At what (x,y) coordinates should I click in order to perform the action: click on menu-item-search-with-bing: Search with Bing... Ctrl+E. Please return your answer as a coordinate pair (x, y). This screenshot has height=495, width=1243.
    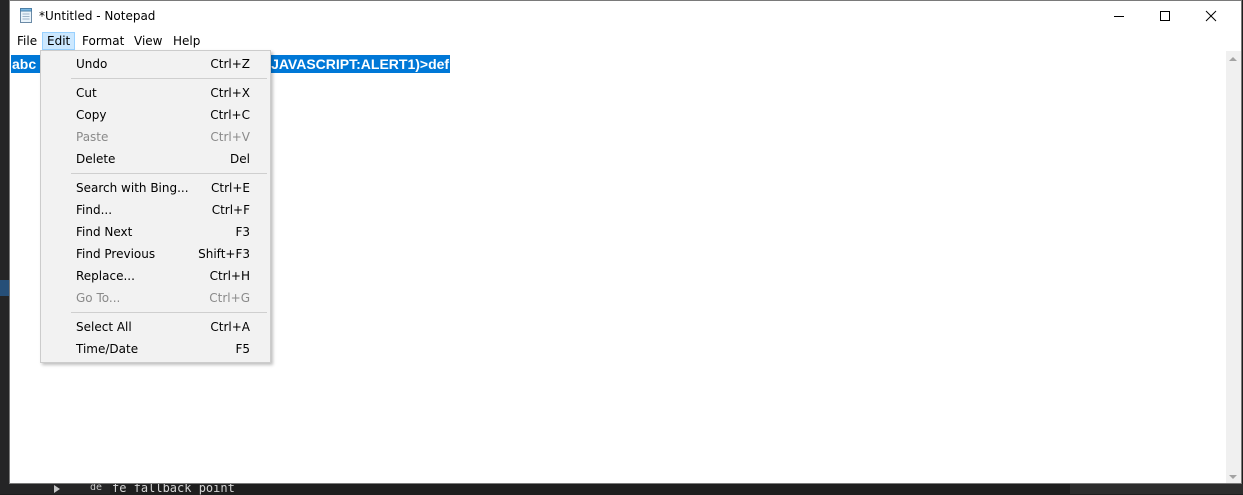
    Looking at the image, I should click on (155, 188).